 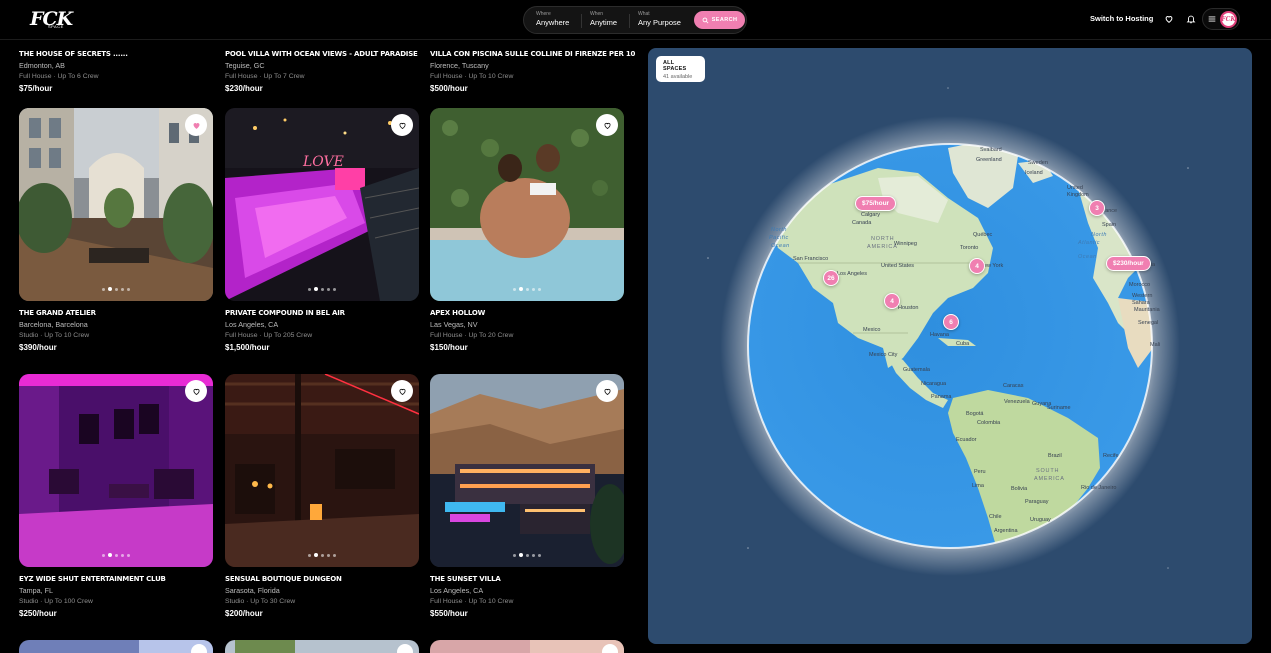 I want to click on price-marker: $75/hour, so click(x=876, y=203).